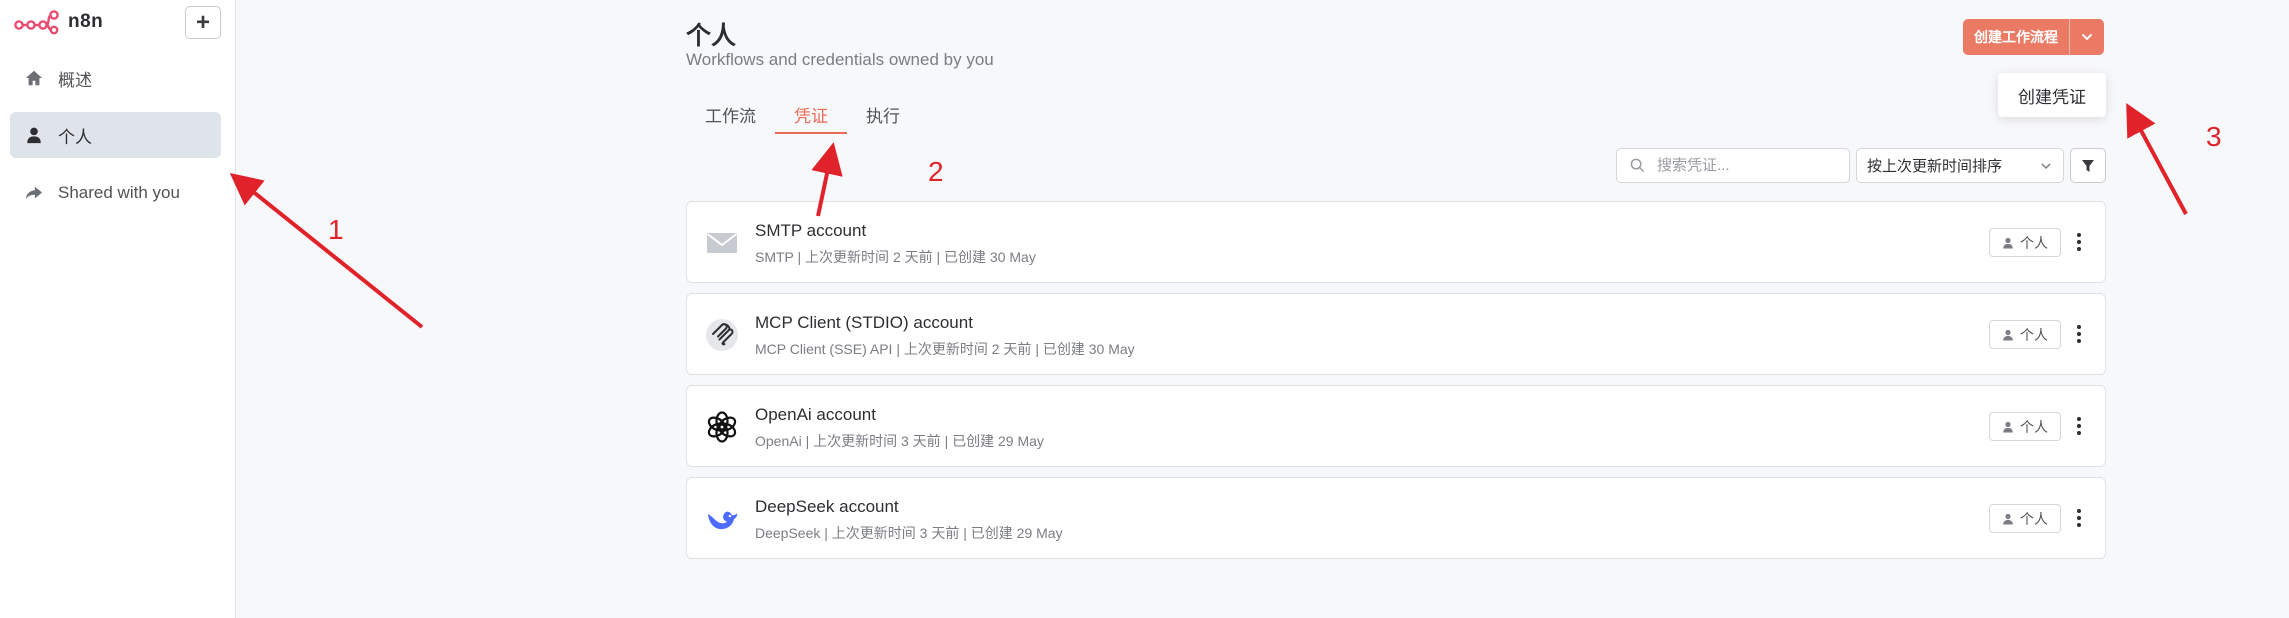 This screenshot has height=618, width=2289. What do you see at coordinates (2214, 136) in the screenshot?
I see `annotation-label-3: 3` at bounding box center [2214, 136].